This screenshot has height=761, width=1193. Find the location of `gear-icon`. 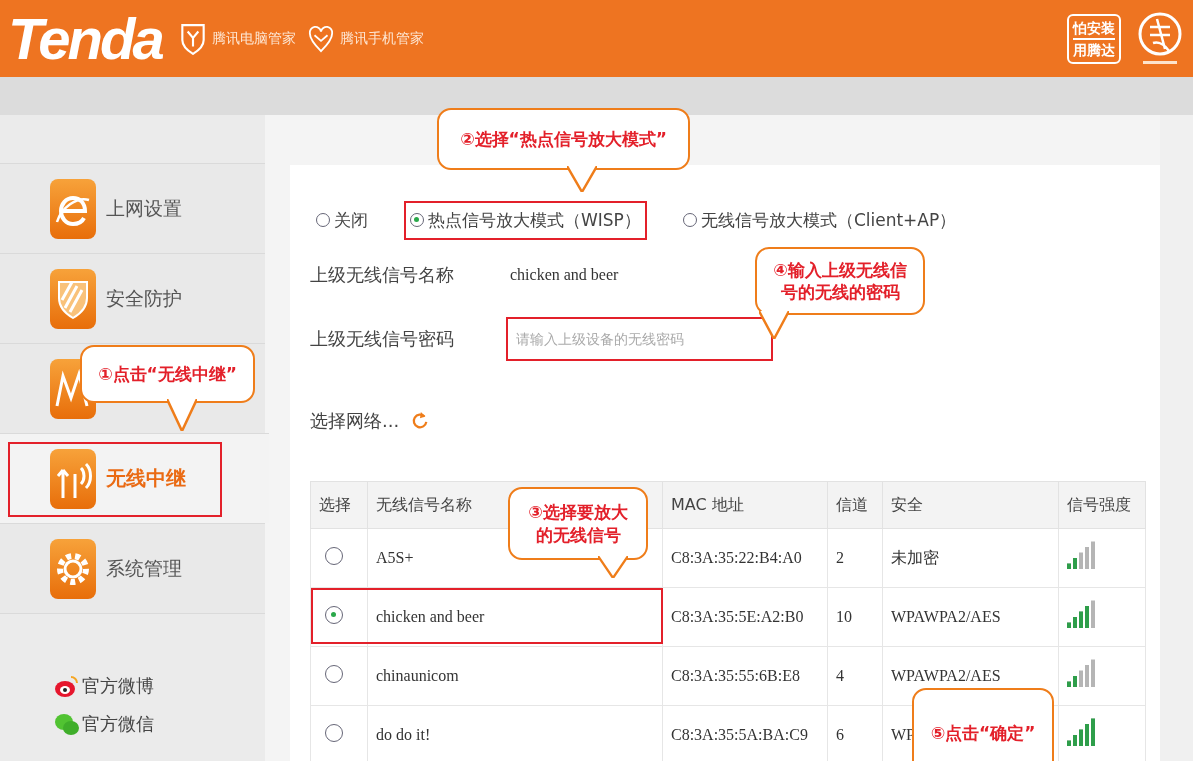

gear-icon is located at coordinates (73, 568).